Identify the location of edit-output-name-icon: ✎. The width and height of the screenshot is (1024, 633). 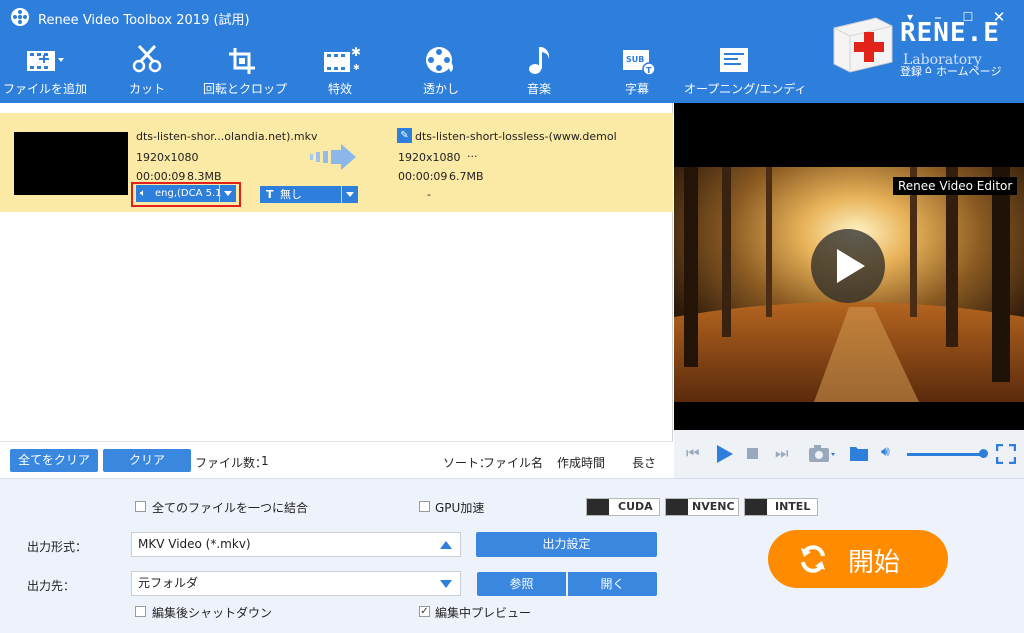
(404, 135).